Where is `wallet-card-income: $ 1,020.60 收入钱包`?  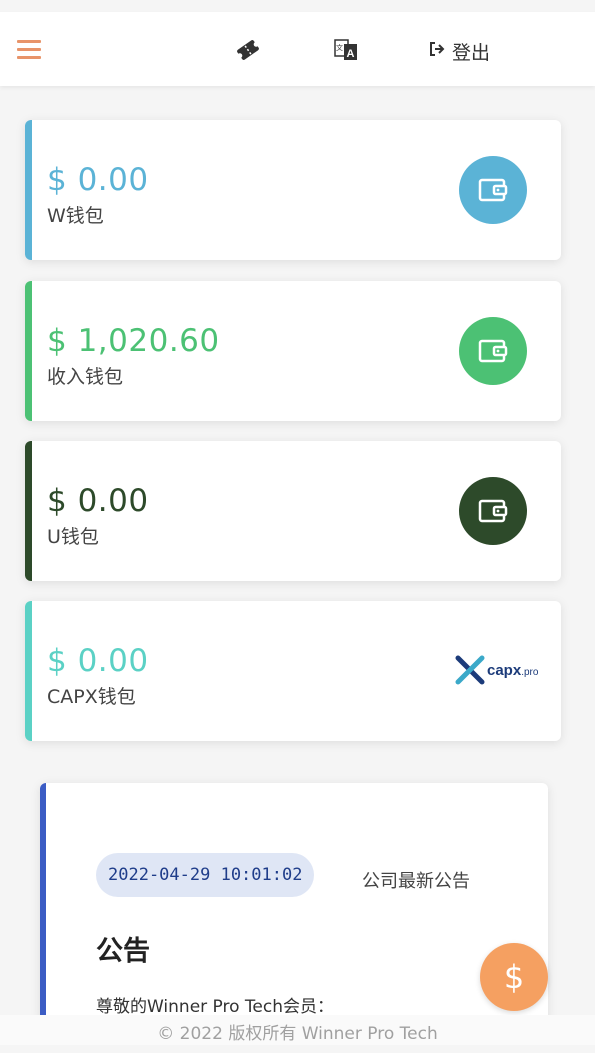 wallet-card-income: $ 1,020.60 收入钱包 is located at coordinates (293, 351).